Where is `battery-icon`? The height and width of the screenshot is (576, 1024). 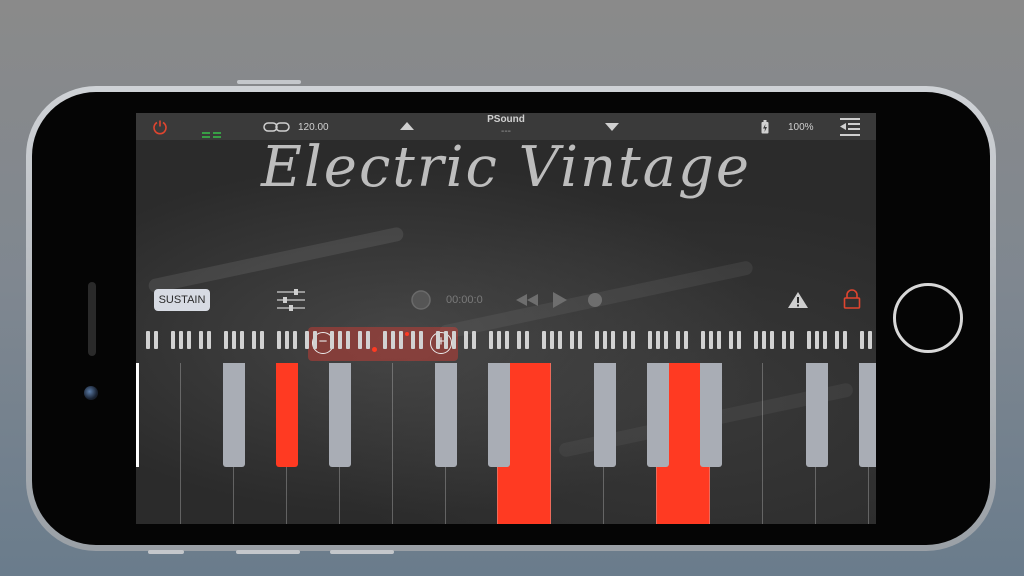
battery-icon is located at coordinates (765, 127).